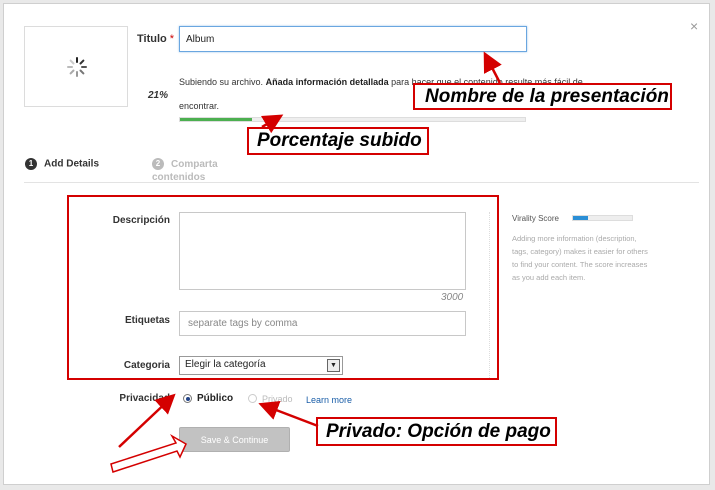 This screenshot has width=715, height=490. I want to click on title-label: Titulo *, so click(156, 39).